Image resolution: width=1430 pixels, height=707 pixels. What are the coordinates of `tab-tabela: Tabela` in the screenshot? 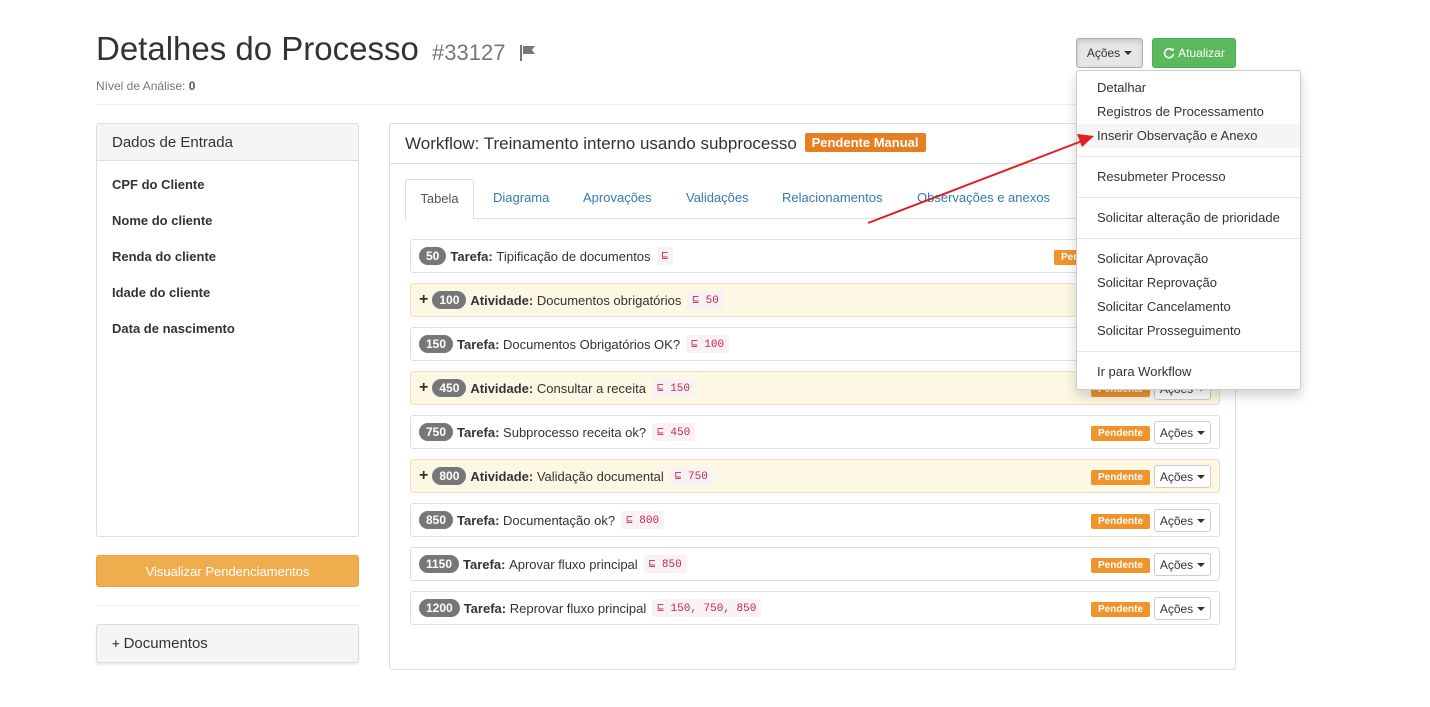 It's located at (439, 199).